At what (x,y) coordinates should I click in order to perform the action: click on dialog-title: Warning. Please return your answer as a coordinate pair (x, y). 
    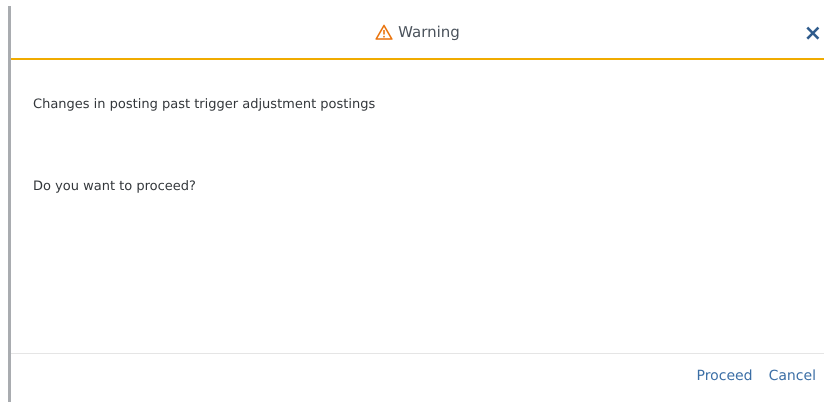
    Looking at the image, I should click on (429, 32).